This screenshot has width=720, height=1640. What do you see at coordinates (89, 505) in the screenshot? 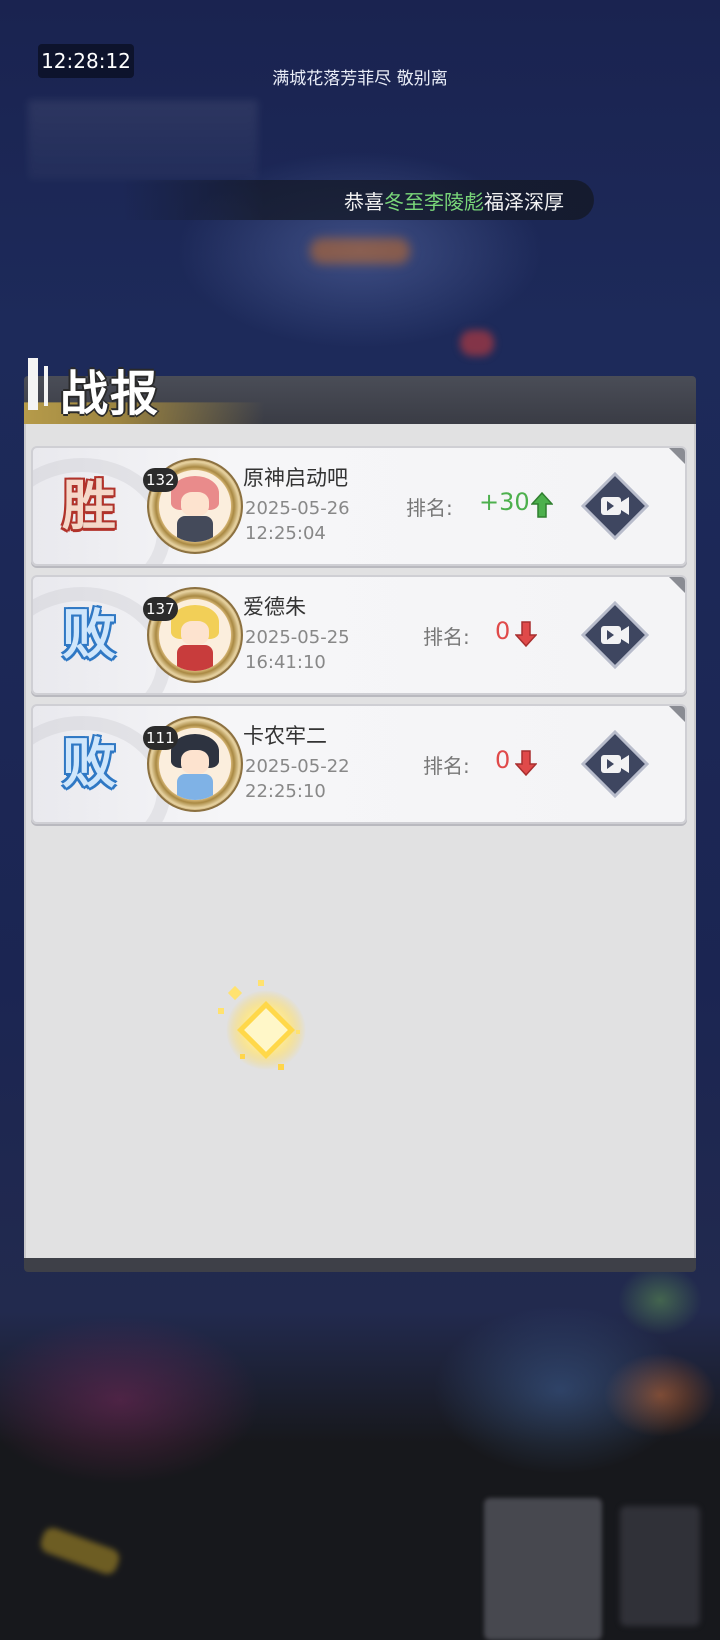
I see `result-label: 胜` at bounding box center [89, 505].